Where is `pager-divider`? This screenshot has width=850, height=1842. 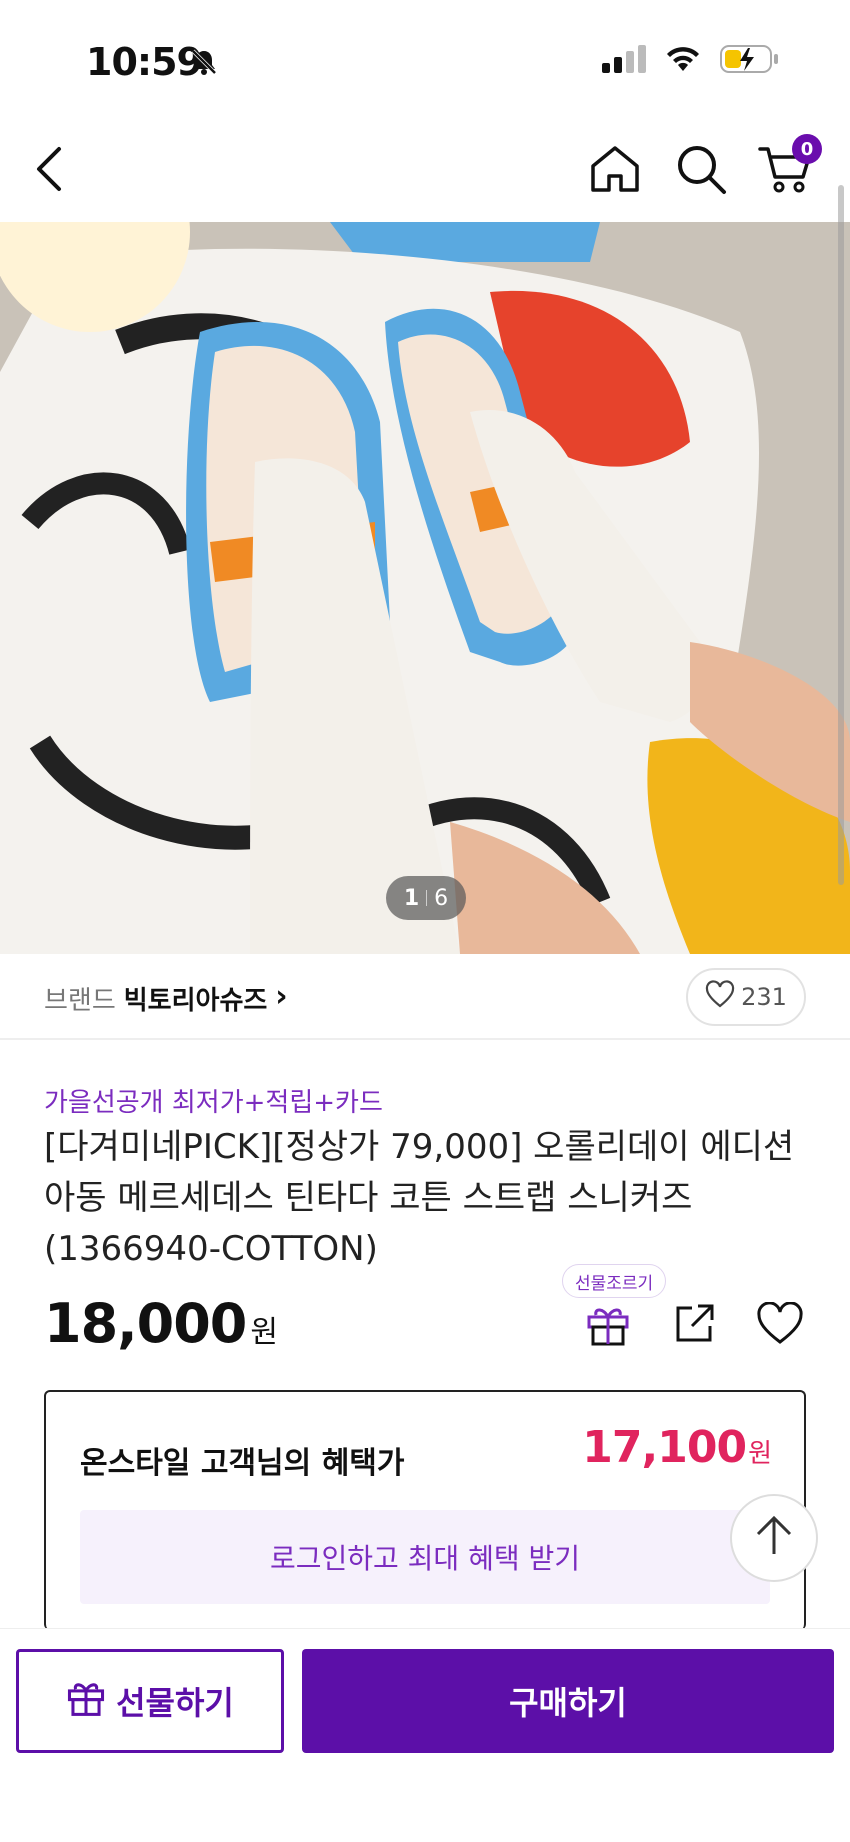 pager-divider is located at coordinates (427, 898).